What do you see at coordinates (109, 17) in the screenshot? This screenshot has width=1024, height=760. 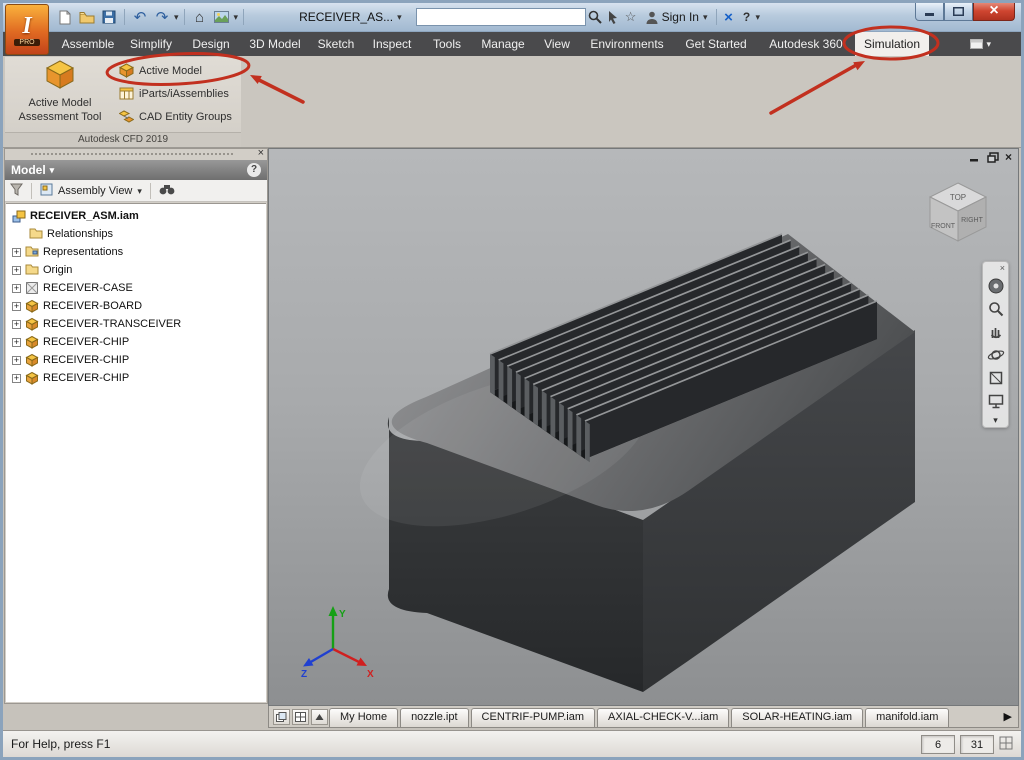 I see `save-button` at bounding box center [109, 17].